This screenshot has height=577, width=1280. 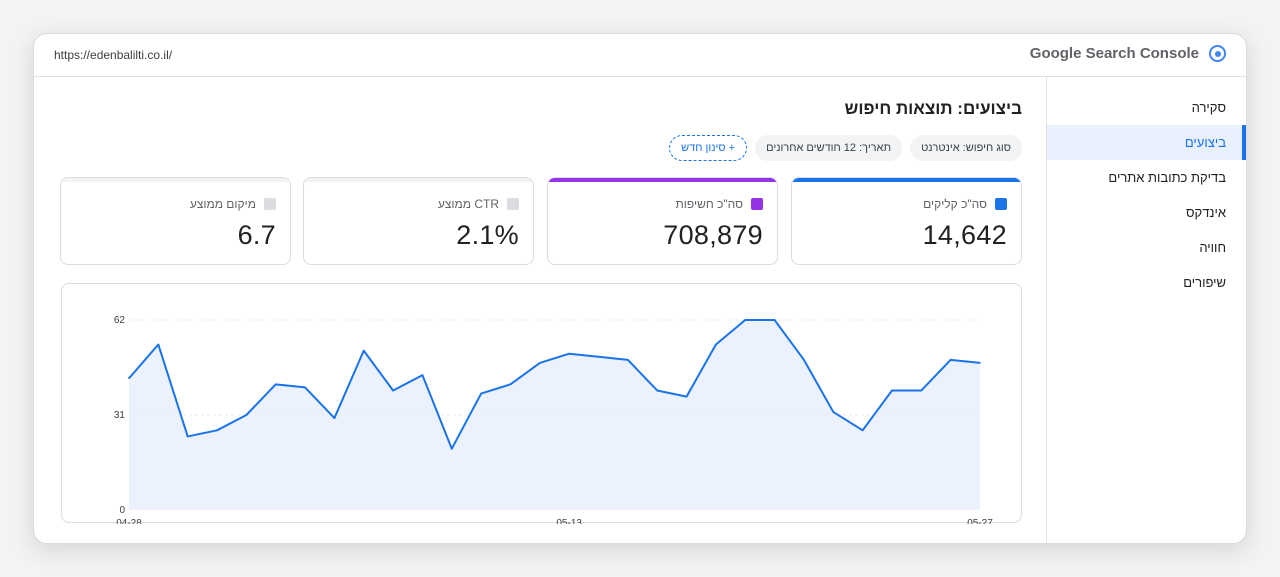 What do you see at coordinates (175, 221) in the screenshot?
I see `metric-card-position: מיקום ממוצע 6.7` at bounding box center [175, 221].